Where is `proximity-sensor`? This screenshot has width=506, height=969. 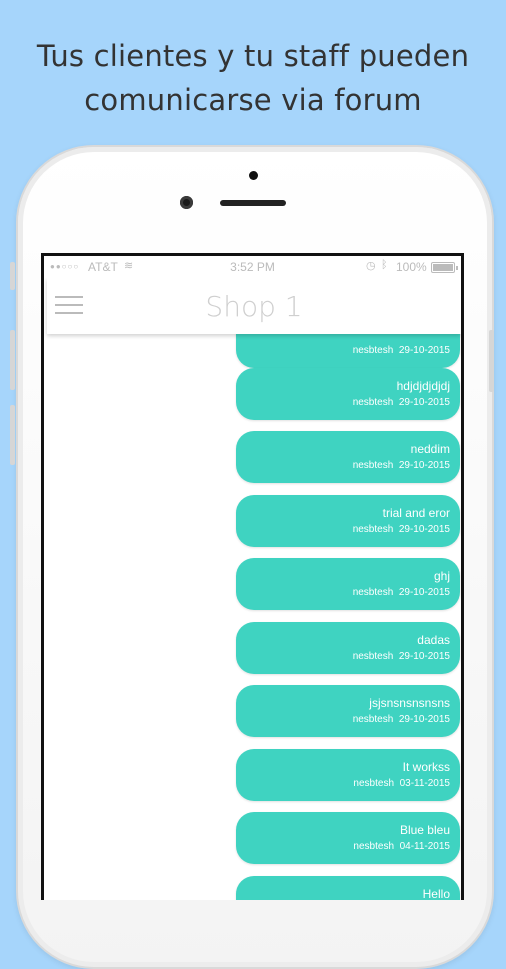
proximity-sensor is located at coordinates (253, 175).